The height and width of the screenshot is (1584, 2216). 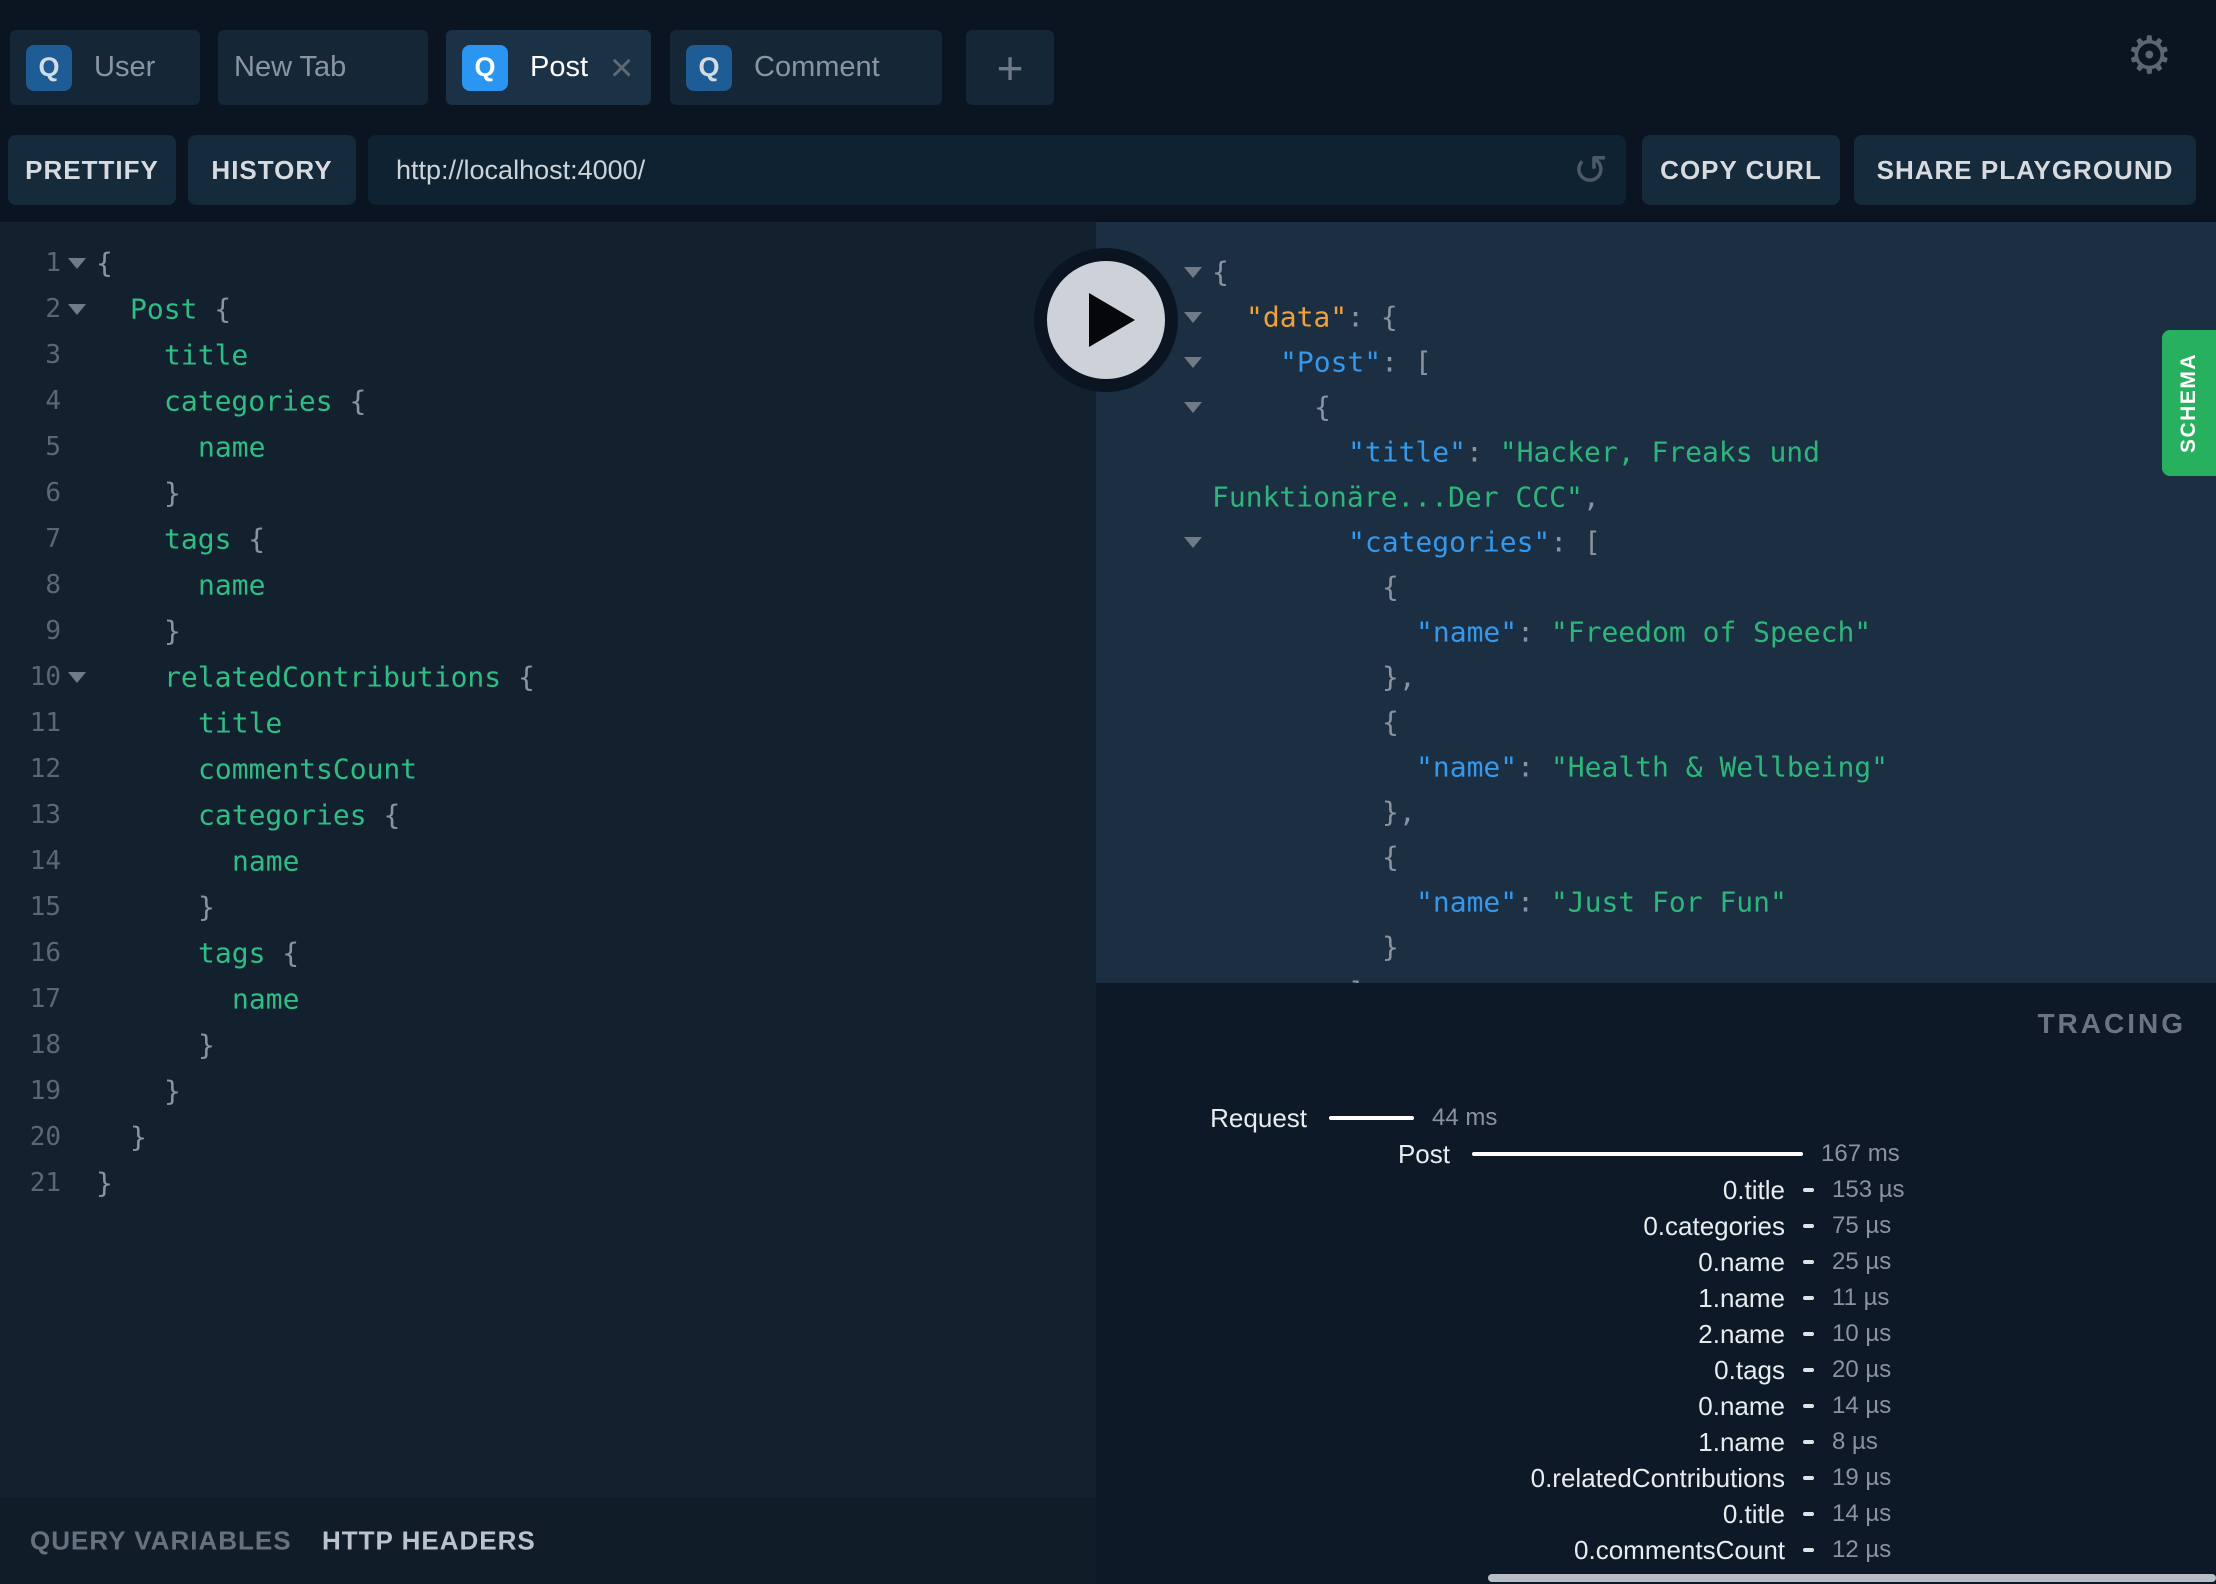 What do you see at coordinates (1406, 496) in the screenshot?
I see `code-line: Funktionäre...Der CCC",` at bounding box center [1406, 496].